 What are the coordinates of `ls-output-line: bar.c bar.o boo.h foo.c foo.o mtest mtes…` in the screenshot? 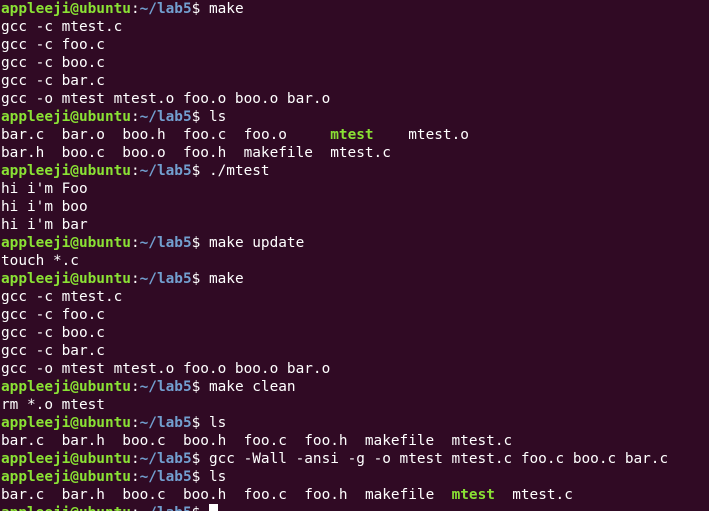 It's located at (355, 135).